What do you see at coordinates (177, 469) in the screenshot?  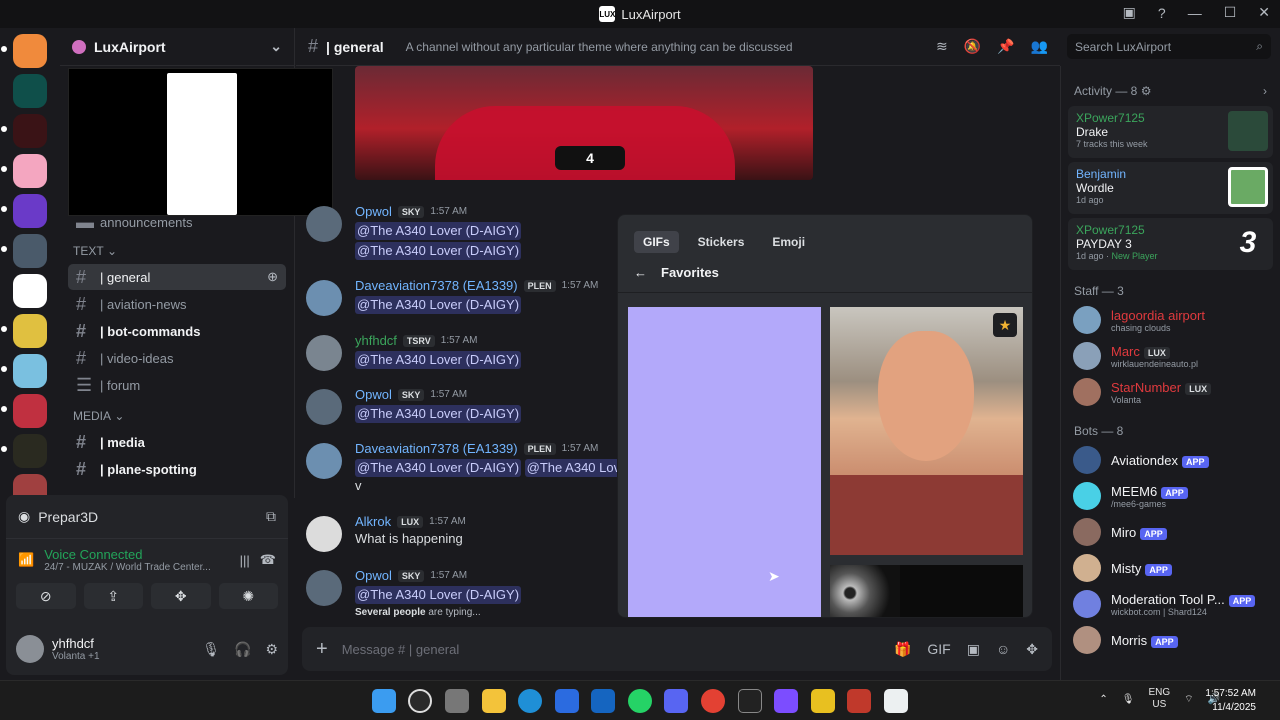 I see `channel-plane-spotting: # | plane-spotting` at bounding box center [177, 469].